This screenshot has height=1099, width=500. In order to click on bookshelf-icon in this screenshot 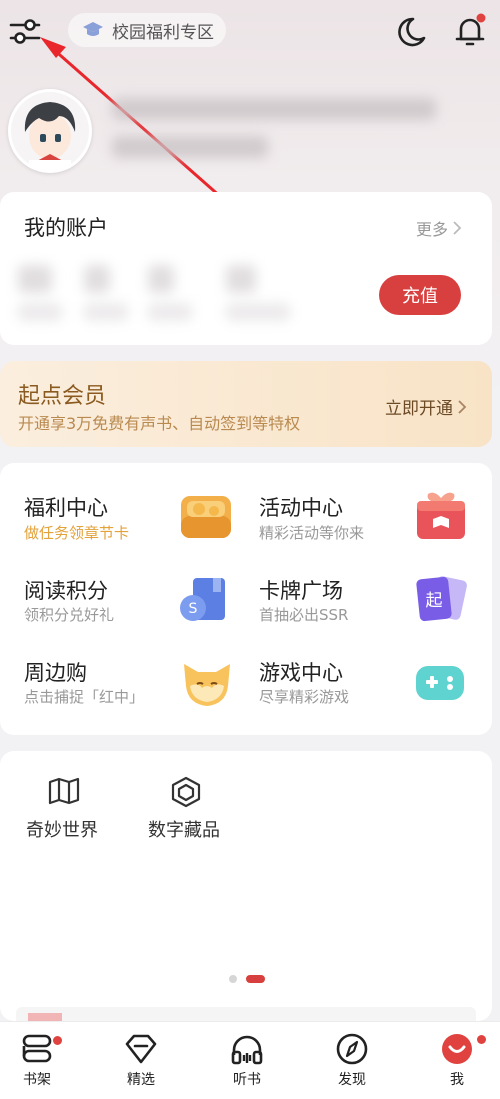, I will do `click(37, 1048)`.